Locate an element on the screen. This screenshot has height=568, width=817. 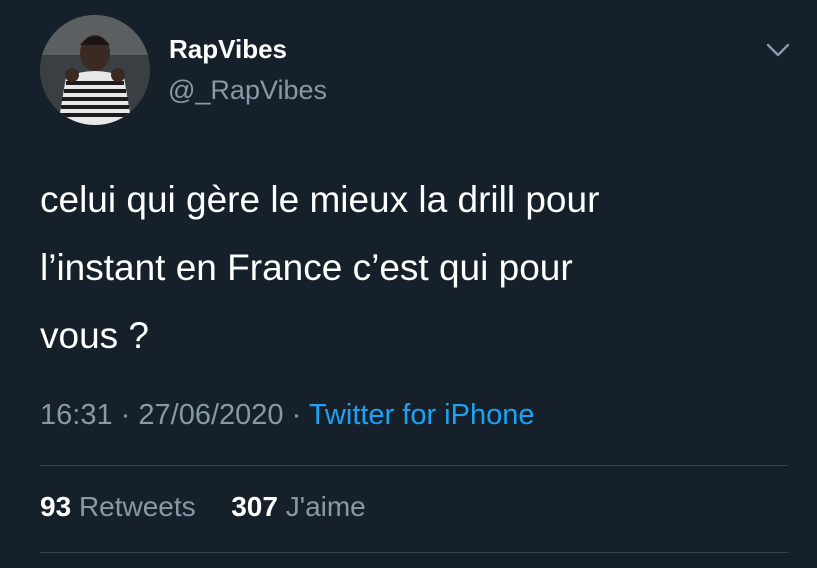
retweets-stat: 93 Retweets is located at coordinates (121, 506).